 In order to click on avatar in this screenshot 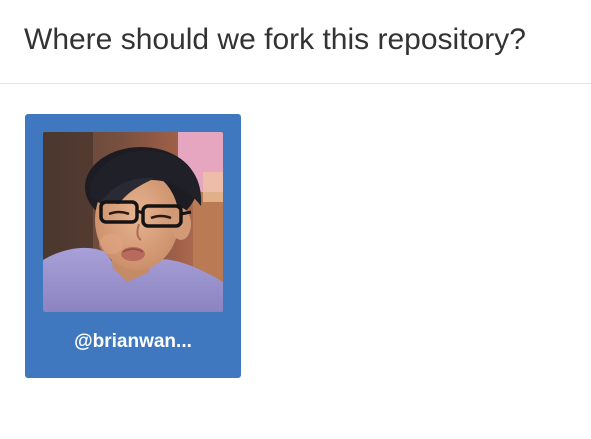, I will do `click(133, 222)`.